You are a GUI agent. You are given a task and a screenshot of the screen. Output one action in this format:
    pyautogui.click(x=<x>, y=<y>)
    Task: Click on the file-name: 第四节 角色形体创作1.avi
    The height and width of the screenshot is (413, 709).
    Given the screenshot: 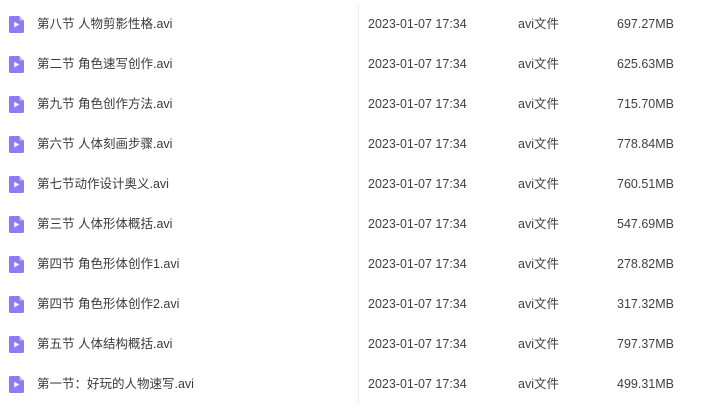 What is the action you would take?
    pyautogui.click(x=108, y=264)
    